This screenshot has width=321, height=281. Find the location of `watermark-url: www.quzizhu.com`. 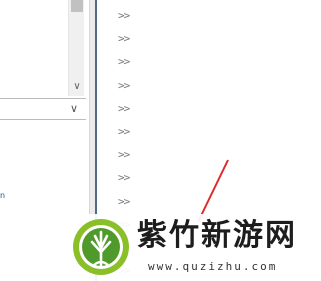

watermark-url: www.quzizhu.com is located at coordinates (213, 266).